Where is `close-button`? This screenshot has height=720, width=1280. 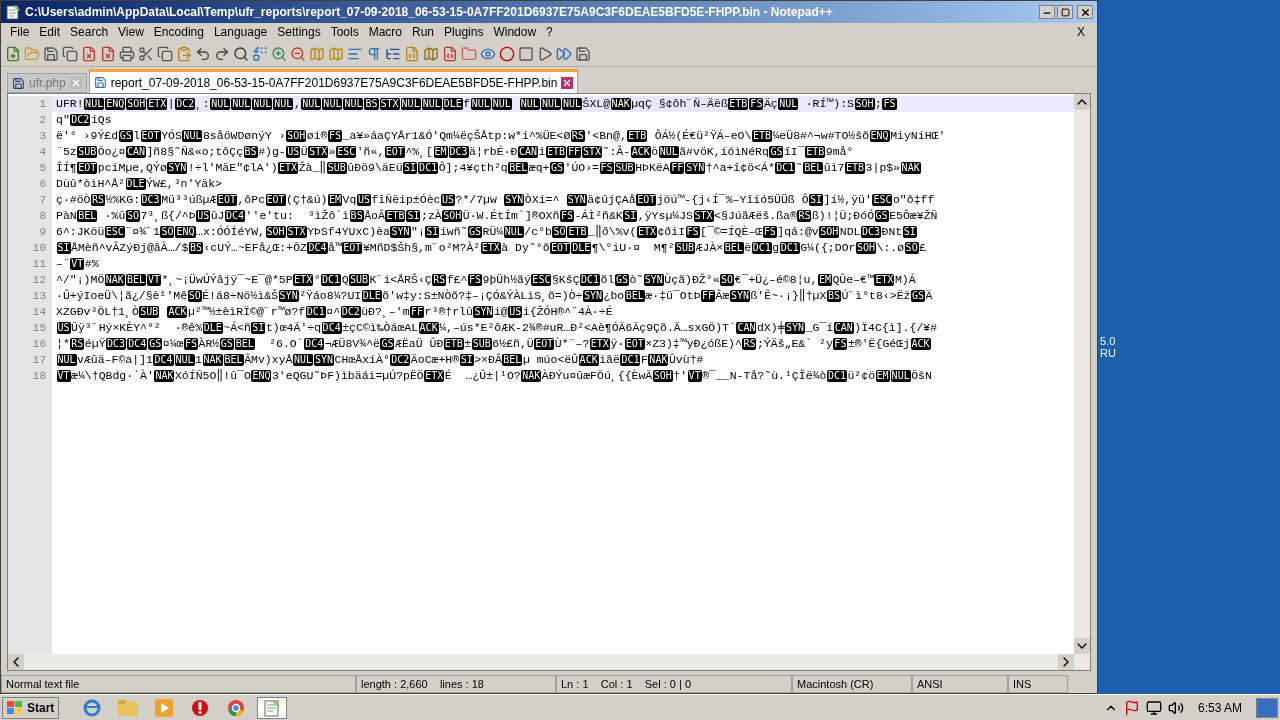
close-button is located at coordinates (1085, 12).